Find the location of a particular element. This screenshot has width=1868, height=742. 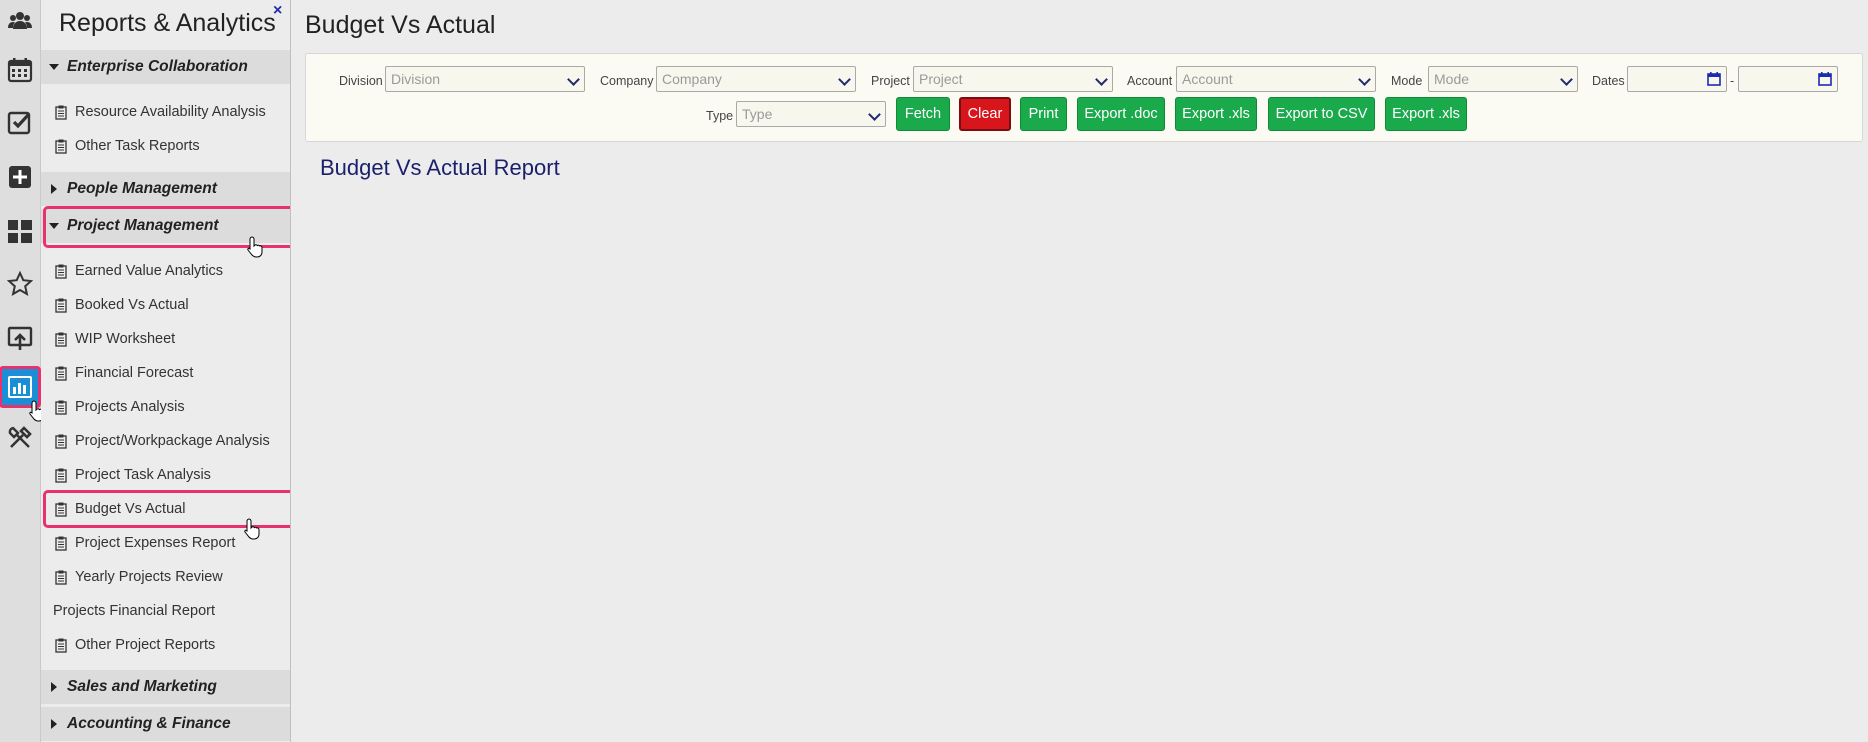

tools-icon is located at coordinates (20, 438).